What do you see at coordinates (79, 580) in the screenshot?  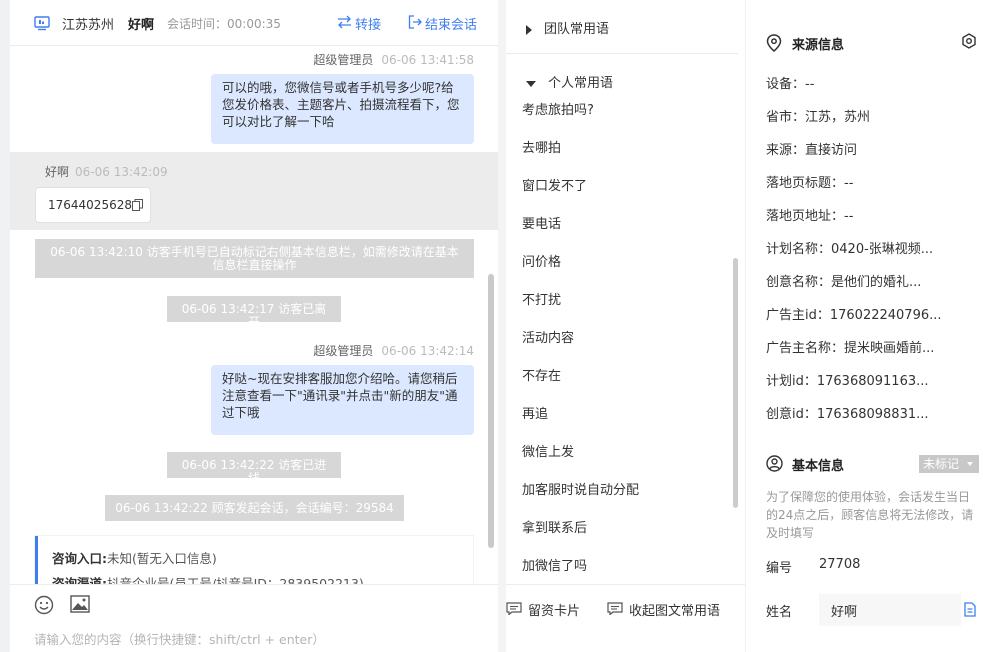 I see `consult-channel-label: 咨询渠道:` at bounding box center [79, 580].